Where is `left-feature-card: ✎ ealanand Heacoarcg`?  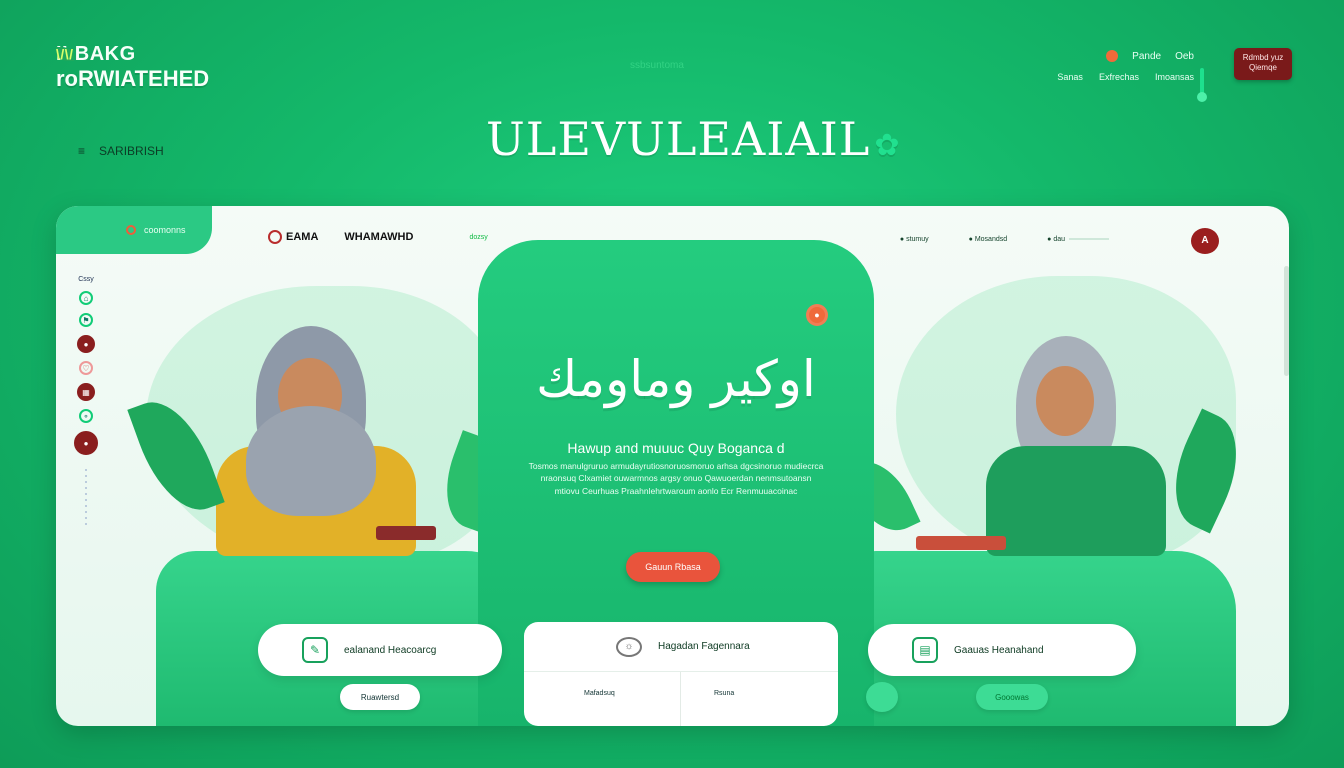
left-feature-card: ✎ ealanand Heacoarcg is located at coordinates (380, 650).